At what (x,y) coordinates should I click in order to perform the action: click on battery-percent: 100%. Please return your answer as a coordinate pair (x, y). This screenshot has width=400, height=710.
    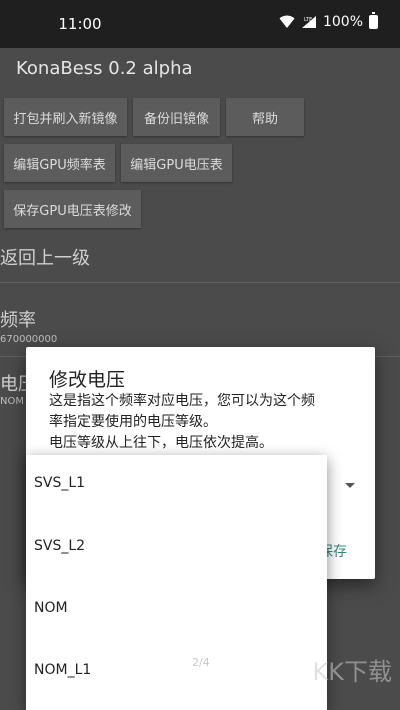
    Looking at the image, I should click on (342, 22).